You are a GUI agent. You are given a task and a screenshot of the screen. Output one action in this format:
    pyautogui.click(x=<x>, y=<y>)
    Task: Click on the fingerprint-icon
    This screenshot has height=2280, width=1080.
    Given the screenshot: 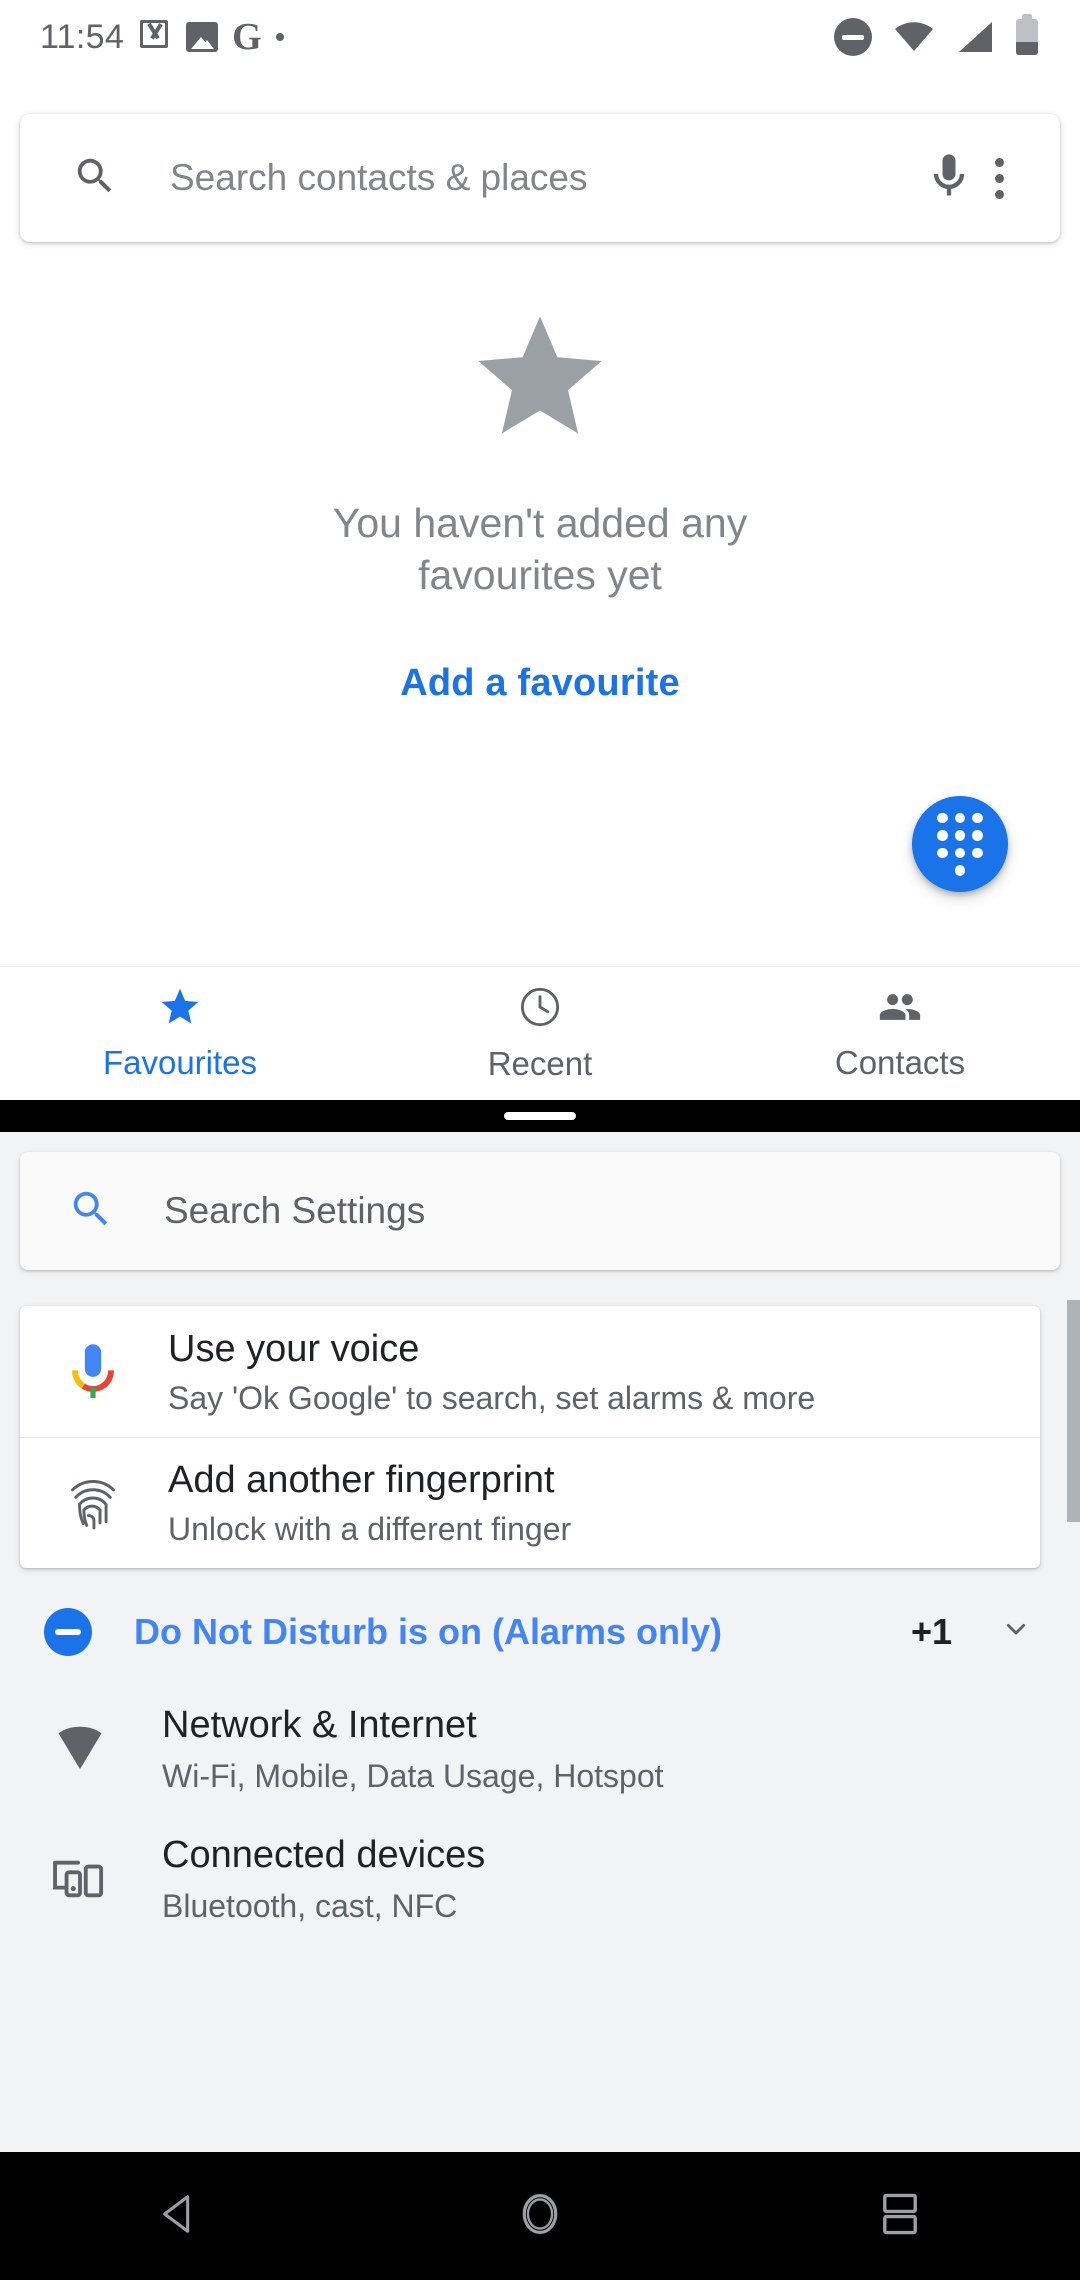 What is the action you would take?
    pyautogui.click(x=93, y=1503)
    